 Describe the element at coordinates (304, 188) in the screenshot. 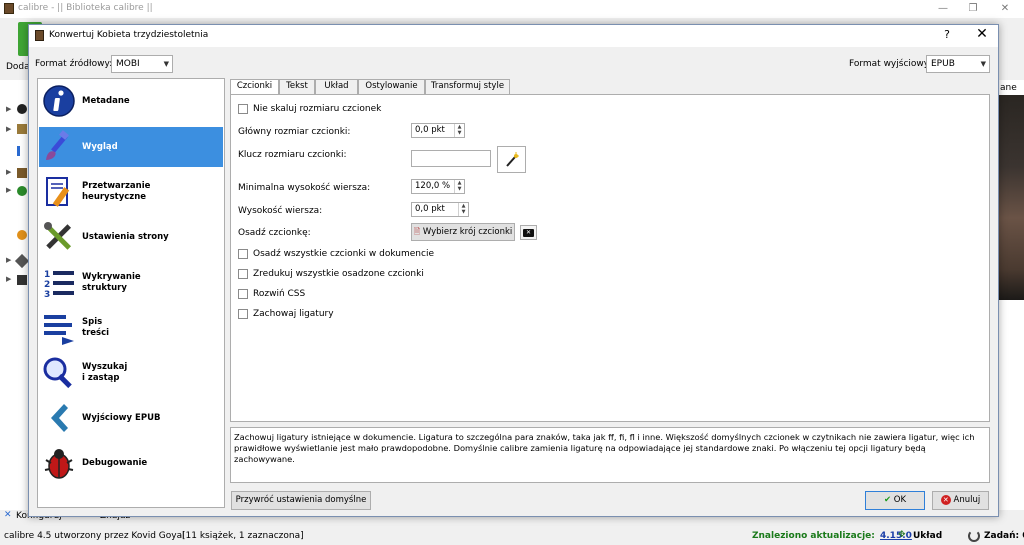

I see `min-line-height-label: Minimalna wysokość wiersza:` at that location.